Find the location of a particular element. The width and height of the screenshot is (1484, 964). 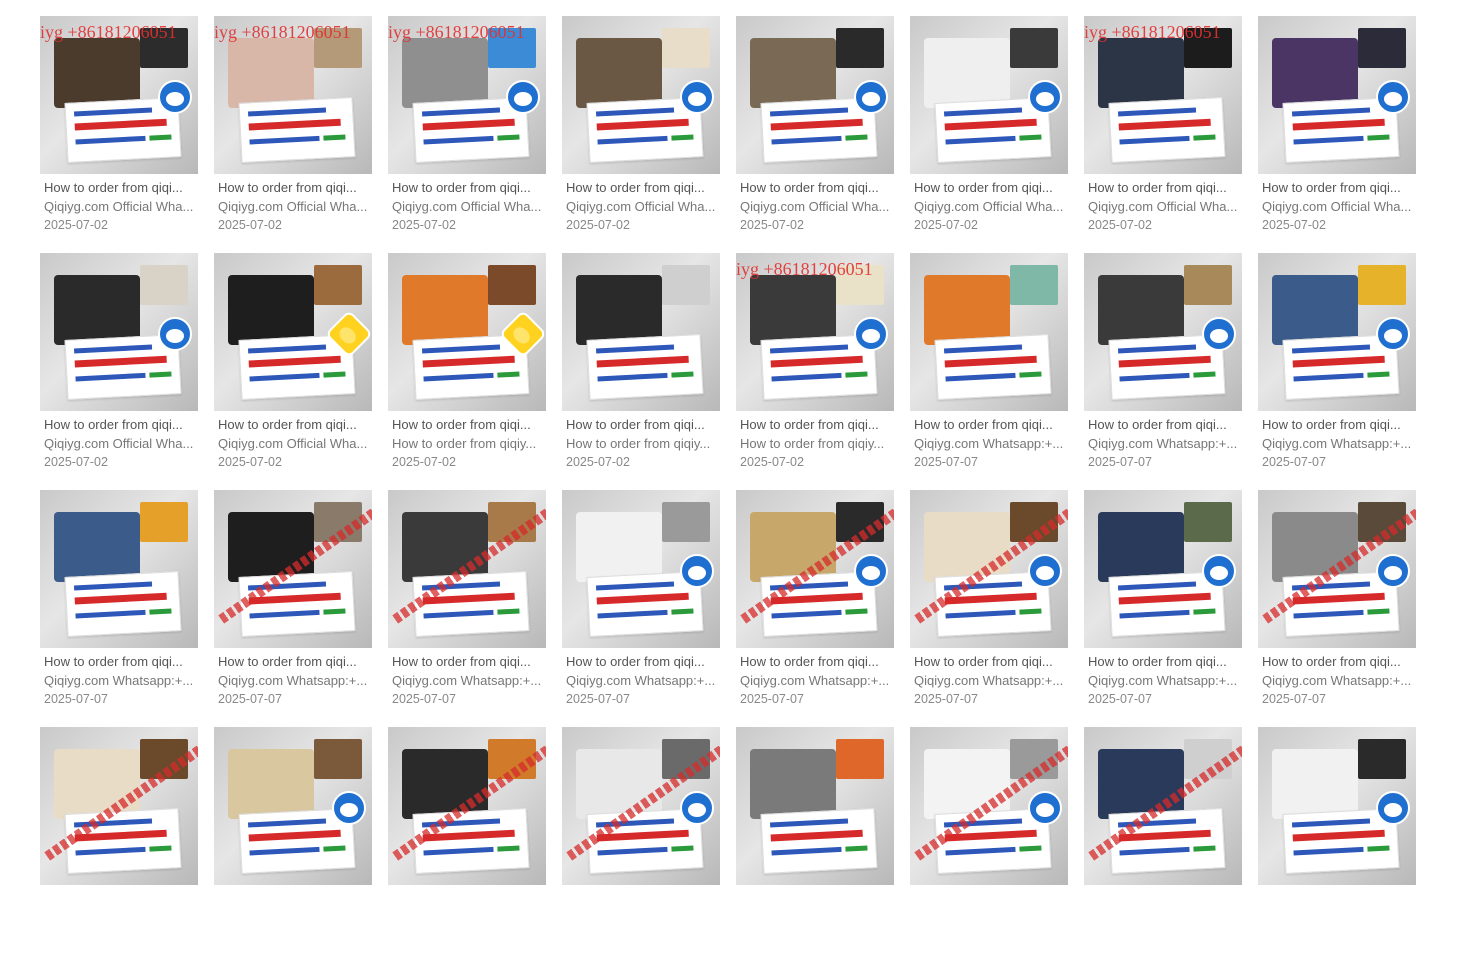

contact-note is located at coordinates (645, 367).